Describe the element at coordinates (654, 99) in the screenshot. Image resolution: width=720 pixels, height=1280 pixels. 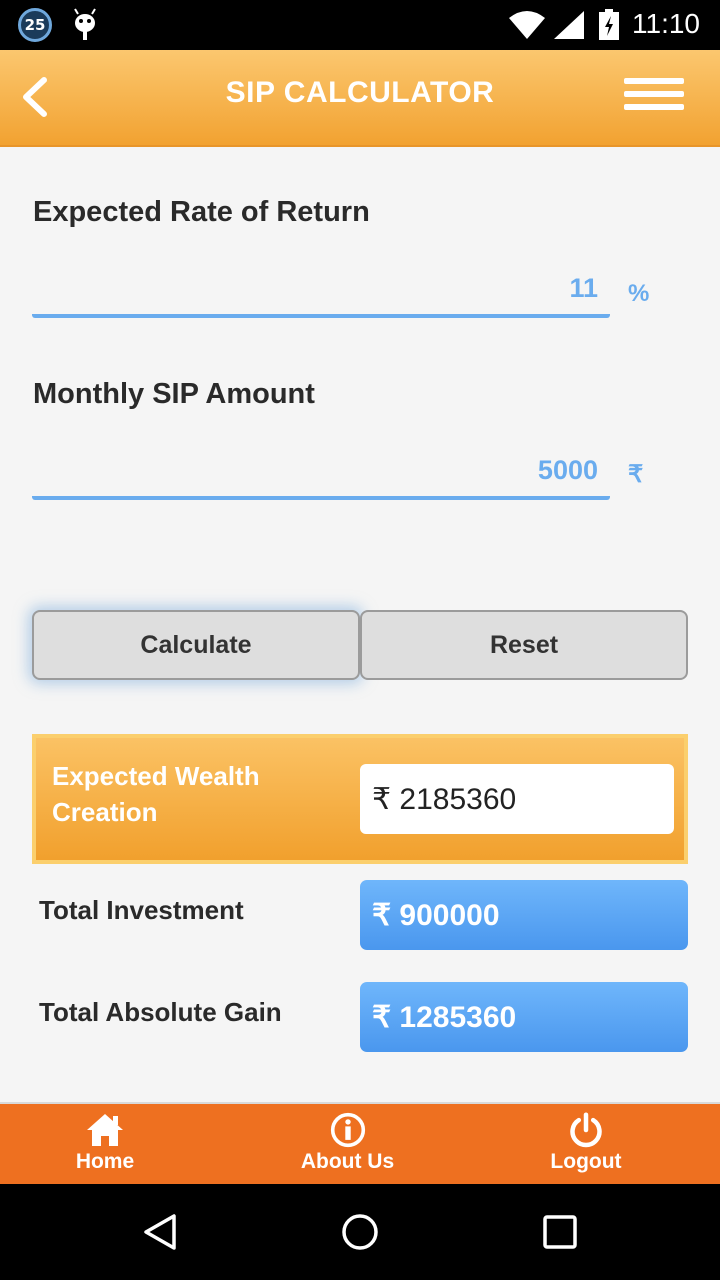
I see `hamburger-menu-icon` at that location.